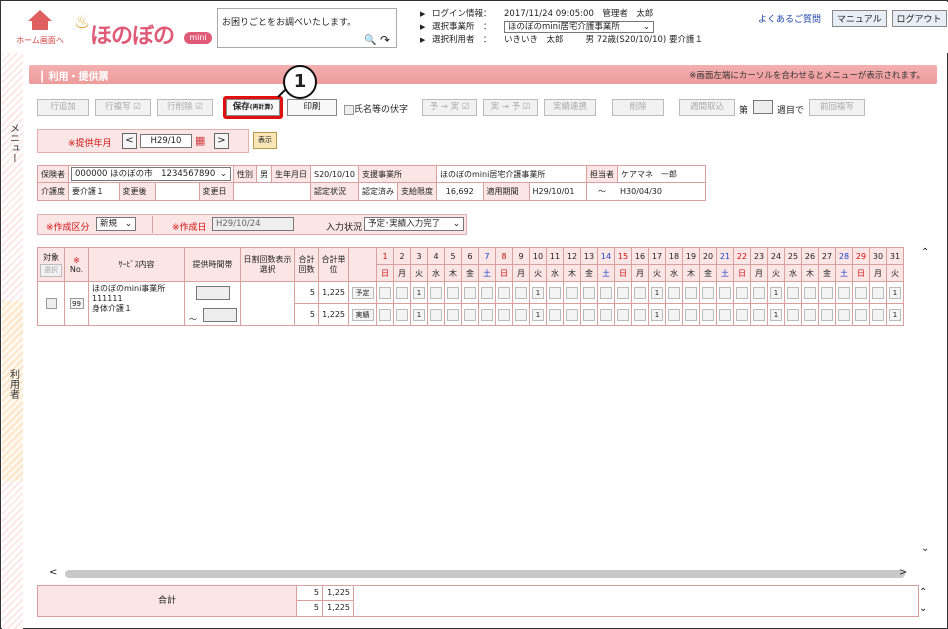 The height and width of the screenshot is (629, 948). I want to click on row-add-button: 行追加, so click(63, 107).